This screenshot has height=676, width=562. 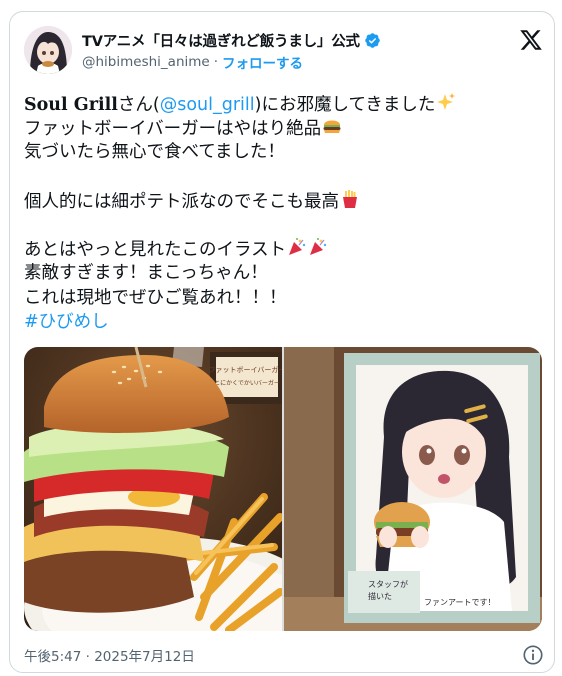 I want to click on sparkles-emoji-icon, so click(x=446, y=101).